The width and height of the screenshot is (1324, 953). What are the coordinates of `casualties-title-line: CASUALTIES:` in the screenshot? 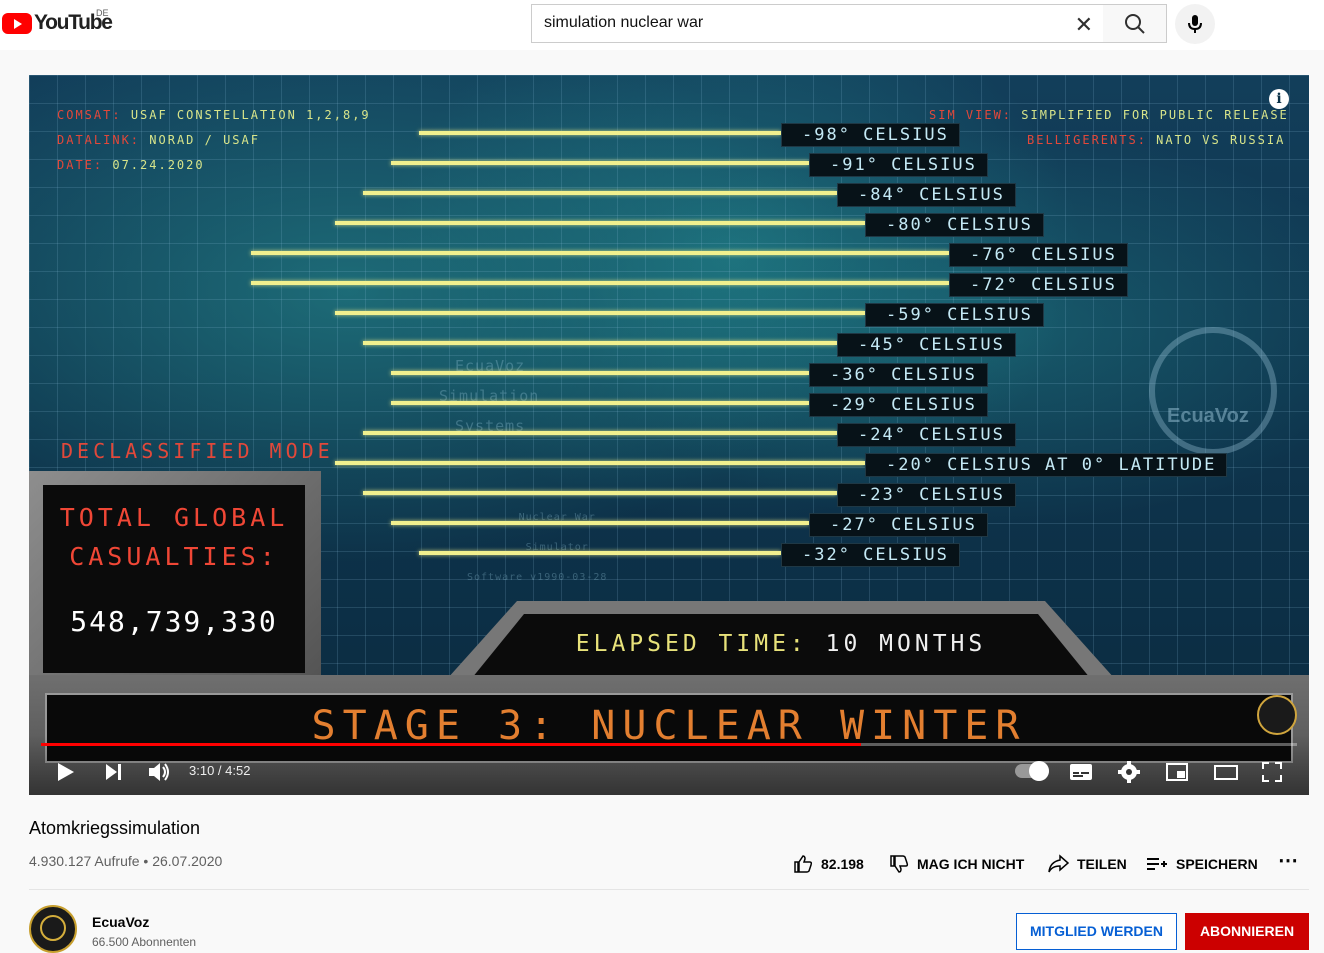 It's located at (174, 556).